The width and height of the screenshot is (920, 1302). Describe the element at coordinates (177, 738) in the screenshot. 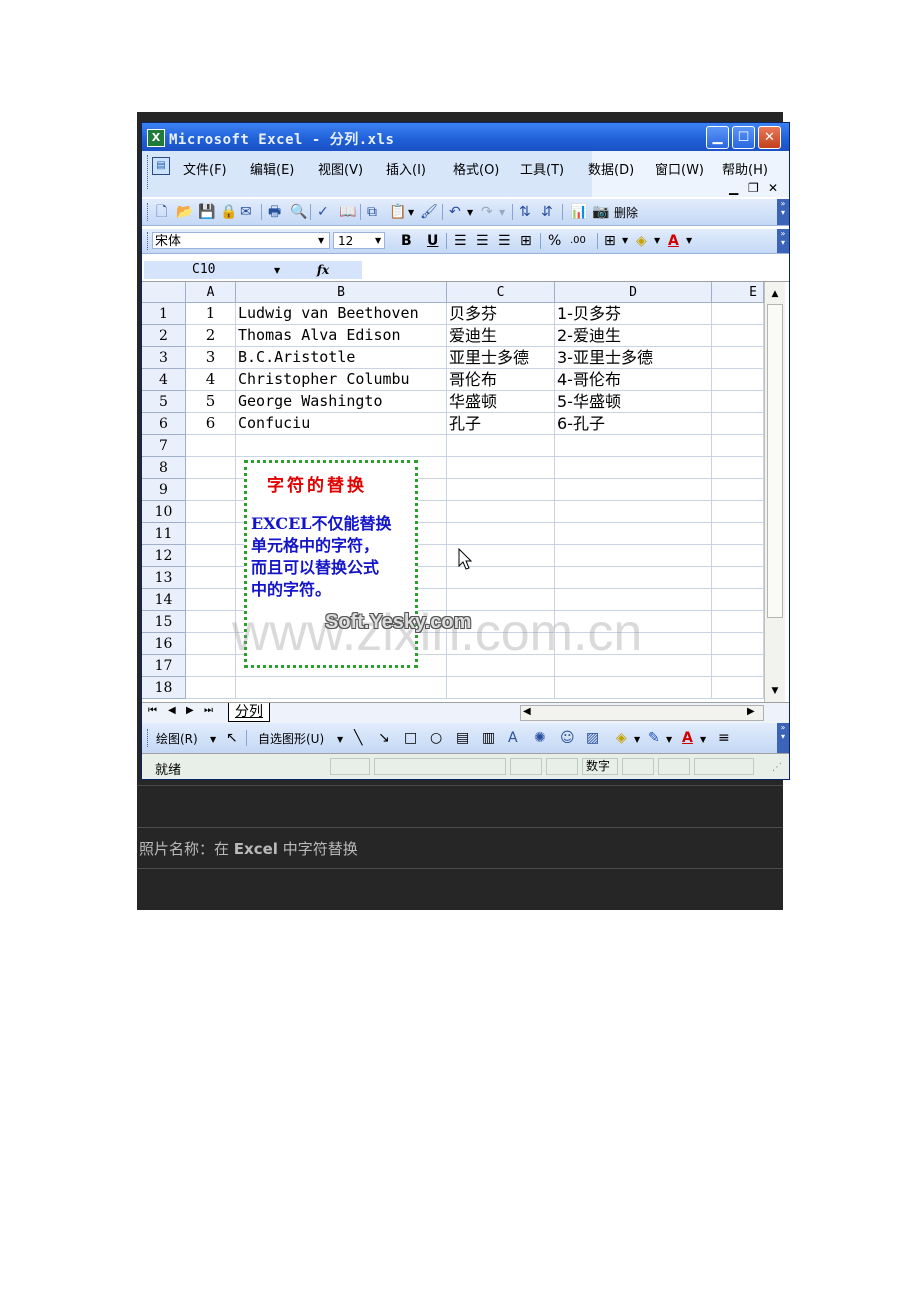

I see `draw-menu-button: 绘图(R)` at that location.